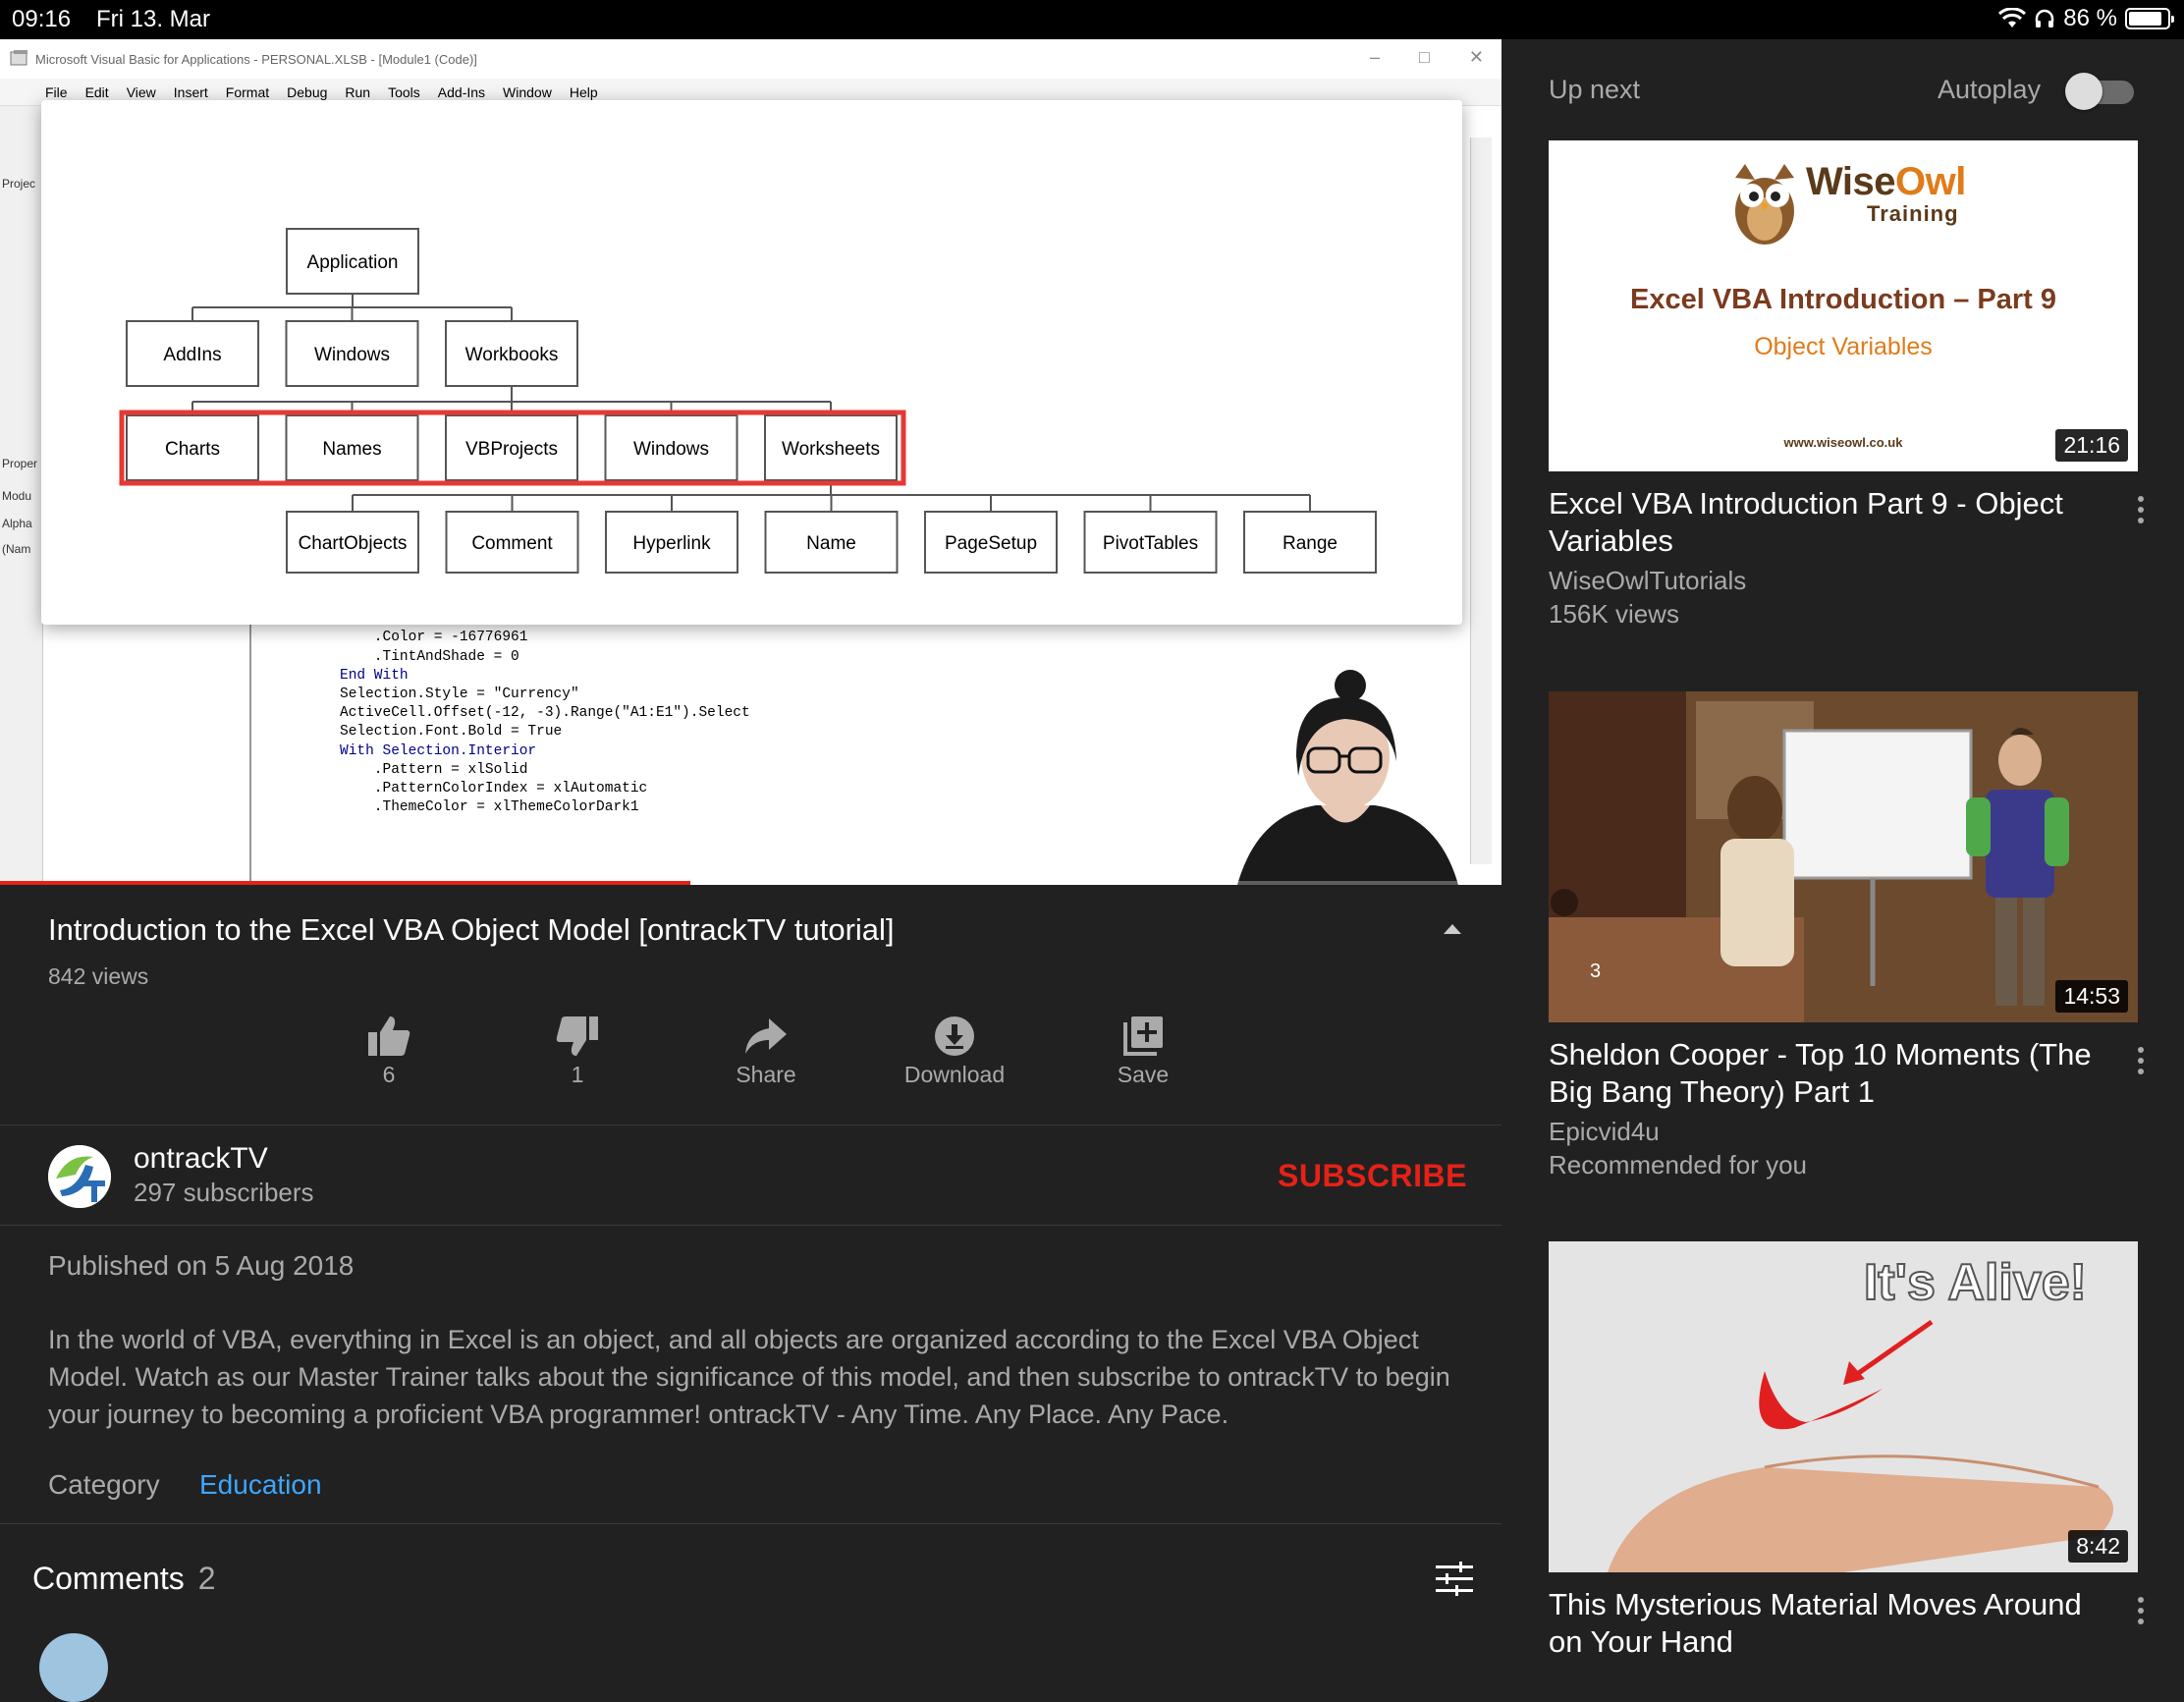 This screenshot has width=2184, height=1702. What do you see at coordinates (459, 694) in the screenshot?
I see `code-line: Selection.Style = "Currency"` at bounding box center [459, 694].